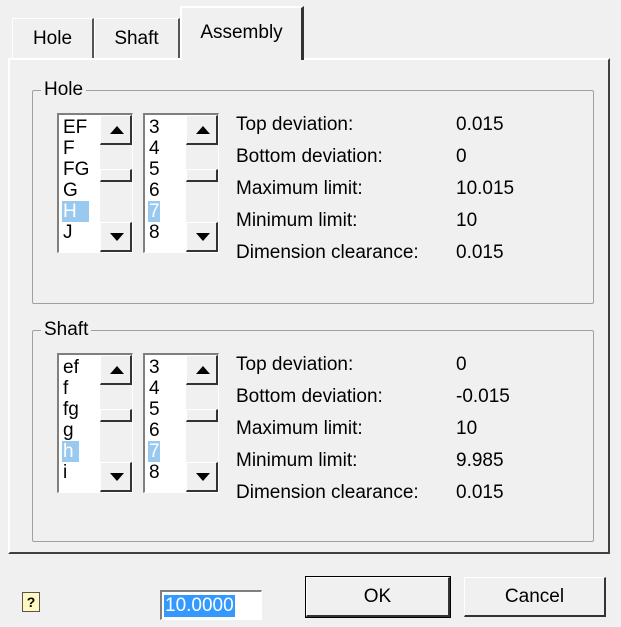 The height and width of the screenshot is (627, 621). What do you see at coordinates (401, 125) in the screenshot?
I see `hole-top-deviation-row: Top deviation: 0.015` at bounding box center [401, 125].